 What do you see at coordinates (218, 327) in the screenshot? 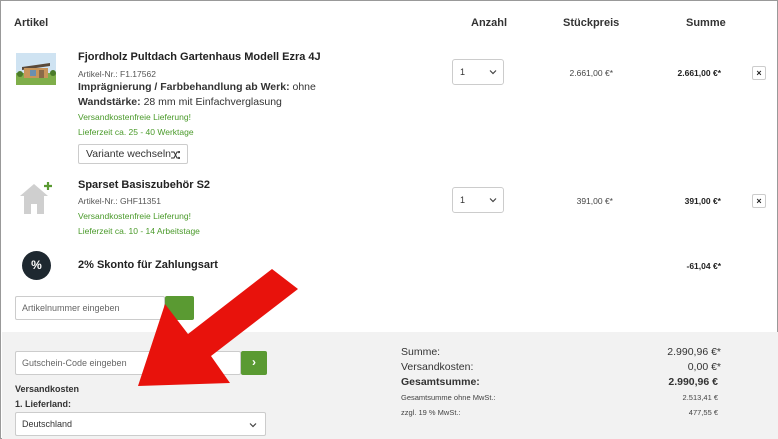
I see `red-arrow-annotation` at bounding box center [218, 327].